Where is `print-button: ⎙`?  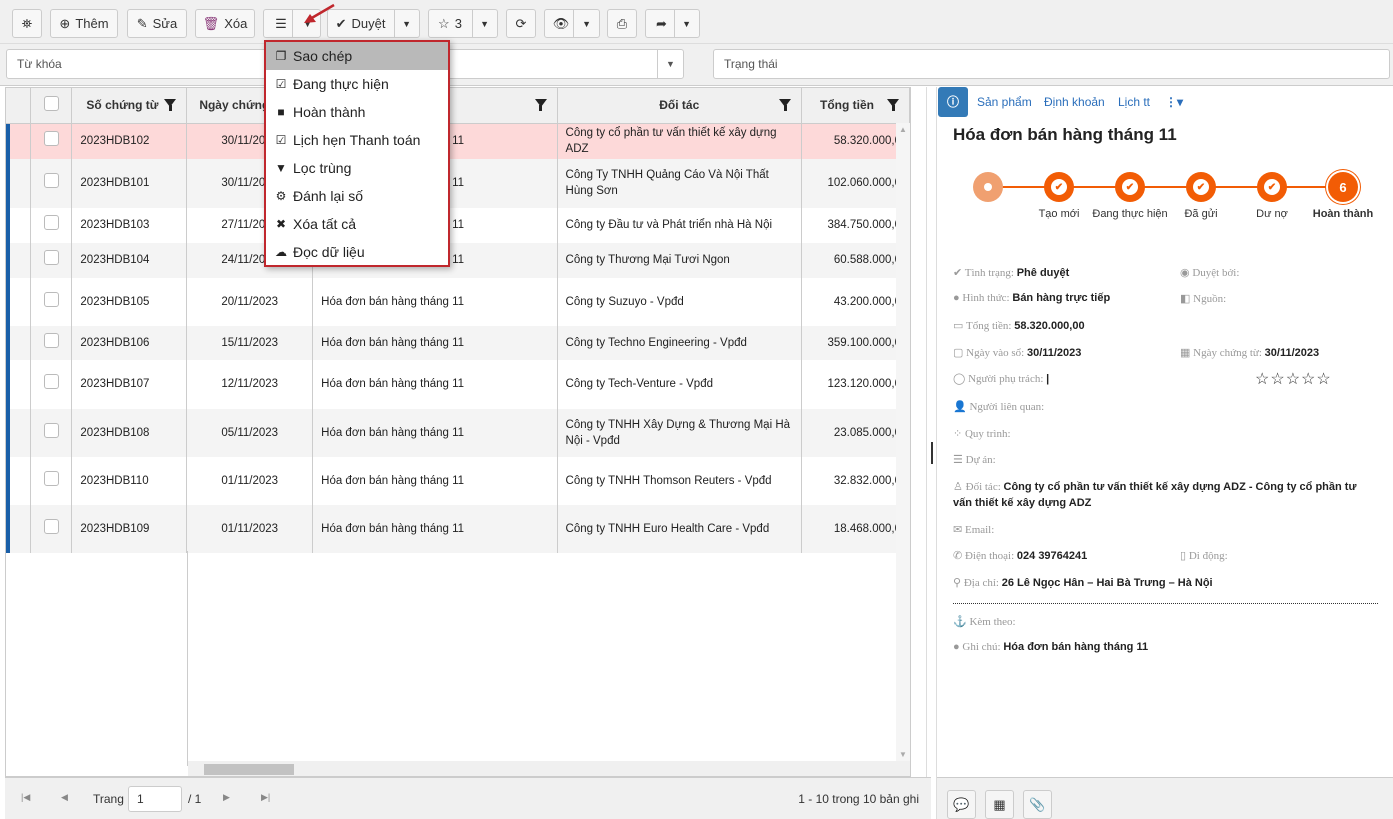
print-button: ⎙ is located at coordinates (622, 23).